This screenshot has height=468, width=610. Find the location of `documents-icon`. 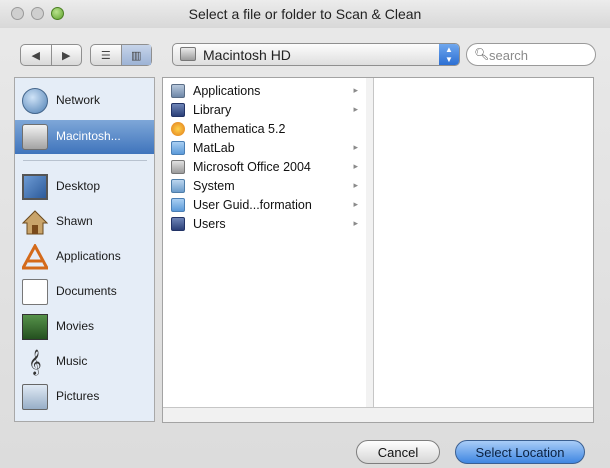

documents-icon is located at coordinates (35, 292).